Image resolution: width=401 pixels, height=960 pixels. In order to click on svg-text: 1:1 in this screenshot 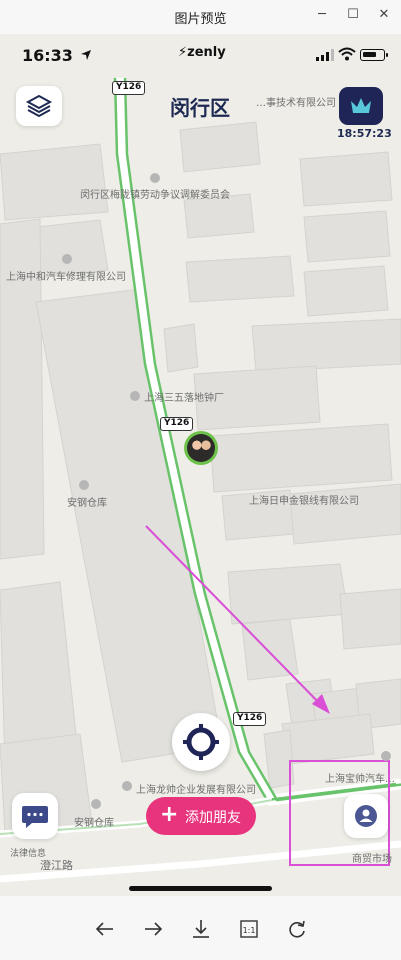, I will do `click(249, 930)`.